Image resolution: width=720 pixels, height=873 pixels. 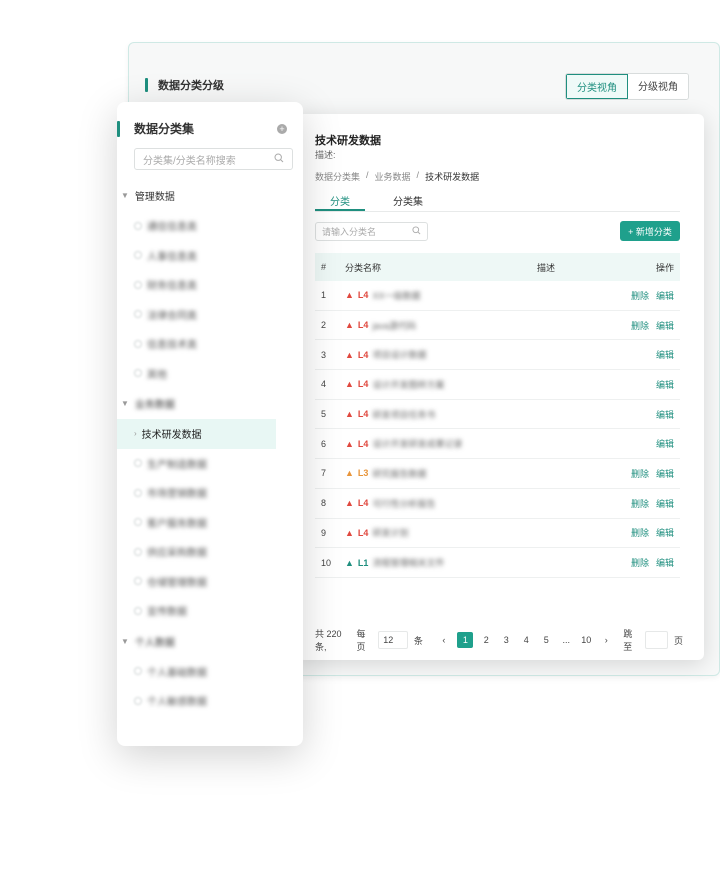 What do you see at coordinates (657, 640) in the screenshot?
I see `jump-page-input` at bounding box center [657, 640].